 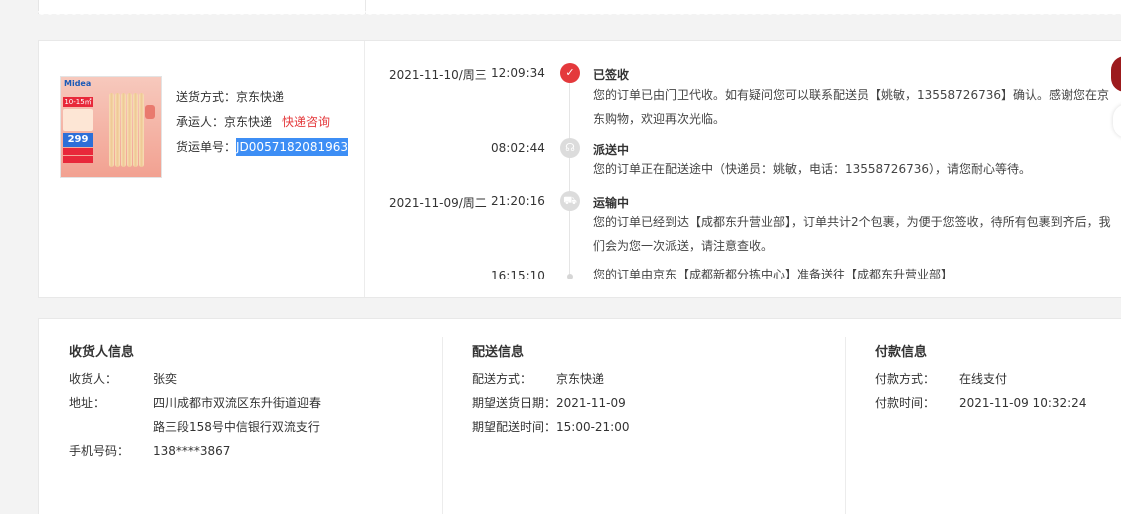 I want to click on timeline-status: 运输中, so click(x=611, y=203).